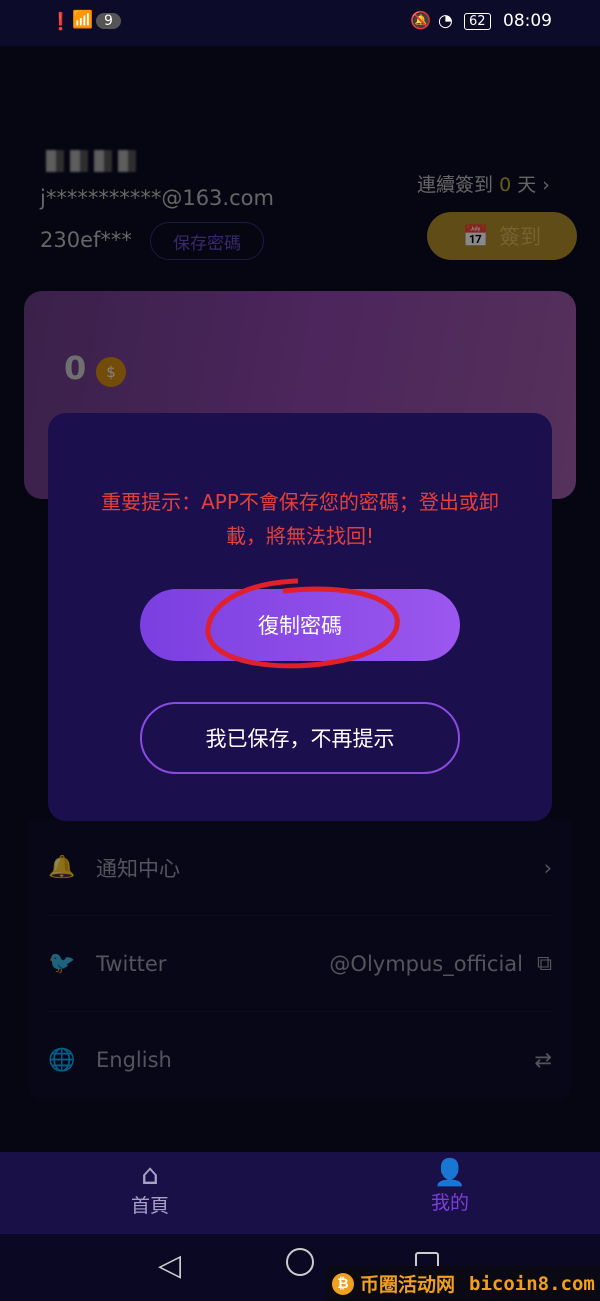  Describe the element at coordinates (300, 519) in the screenshot. I see `warning-text: 重要提示：APP不會保存您的密碼；登出或卸載，將無法找回!` at that location.